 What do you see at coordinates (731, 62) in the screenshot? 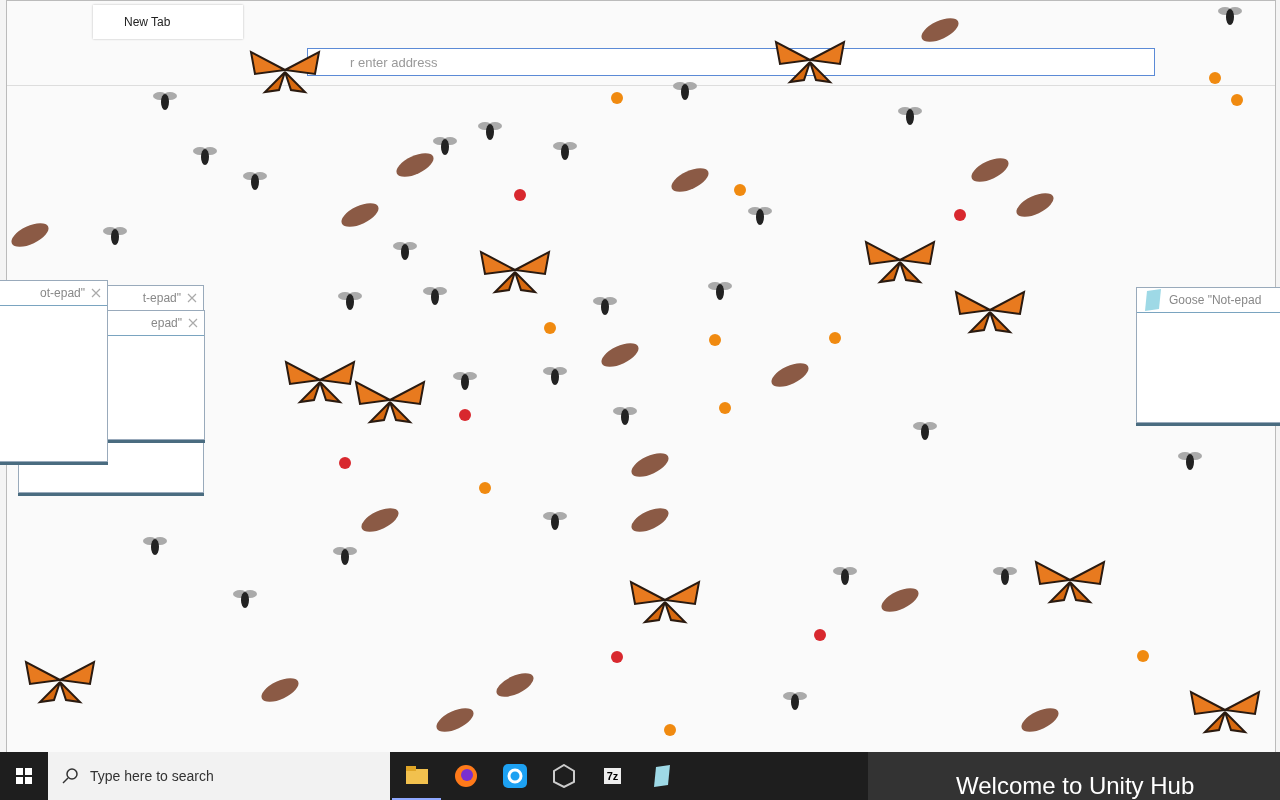
I see `address-field: r enter address` at bounding box center [731, 62].